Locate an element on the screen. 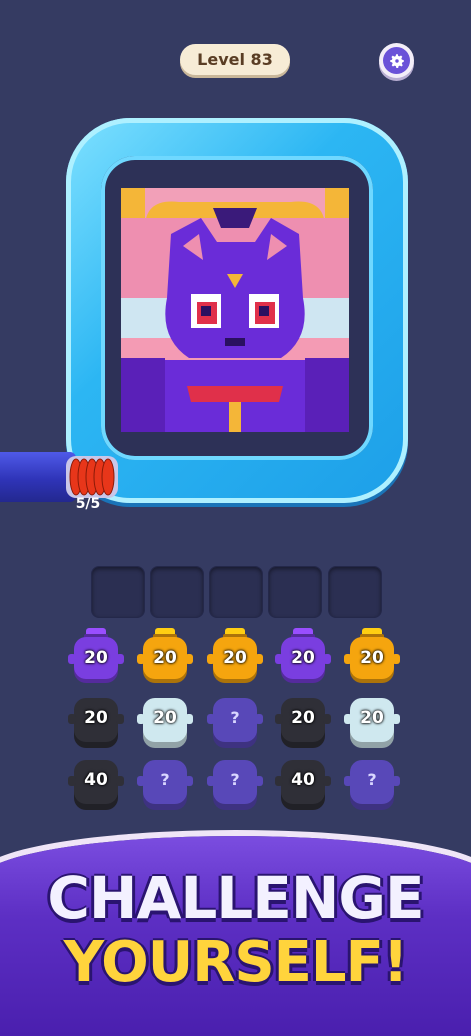 This screenshot has height=1036, width=471. coil-counter: 5/5 is located at coordinates (88, 504).